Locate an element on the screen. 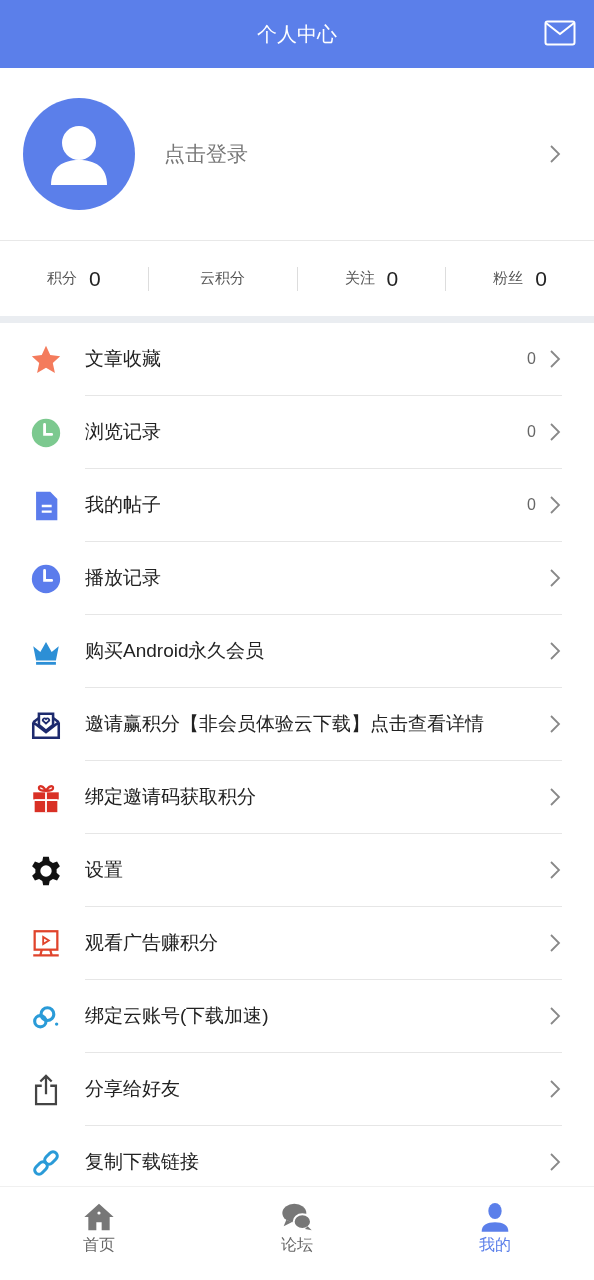 This screenshot has height=1280, width=594. menu-item: 邀请赢积分【非会员体验云下载】点击查看详情 is located at coordinates (297, 724).